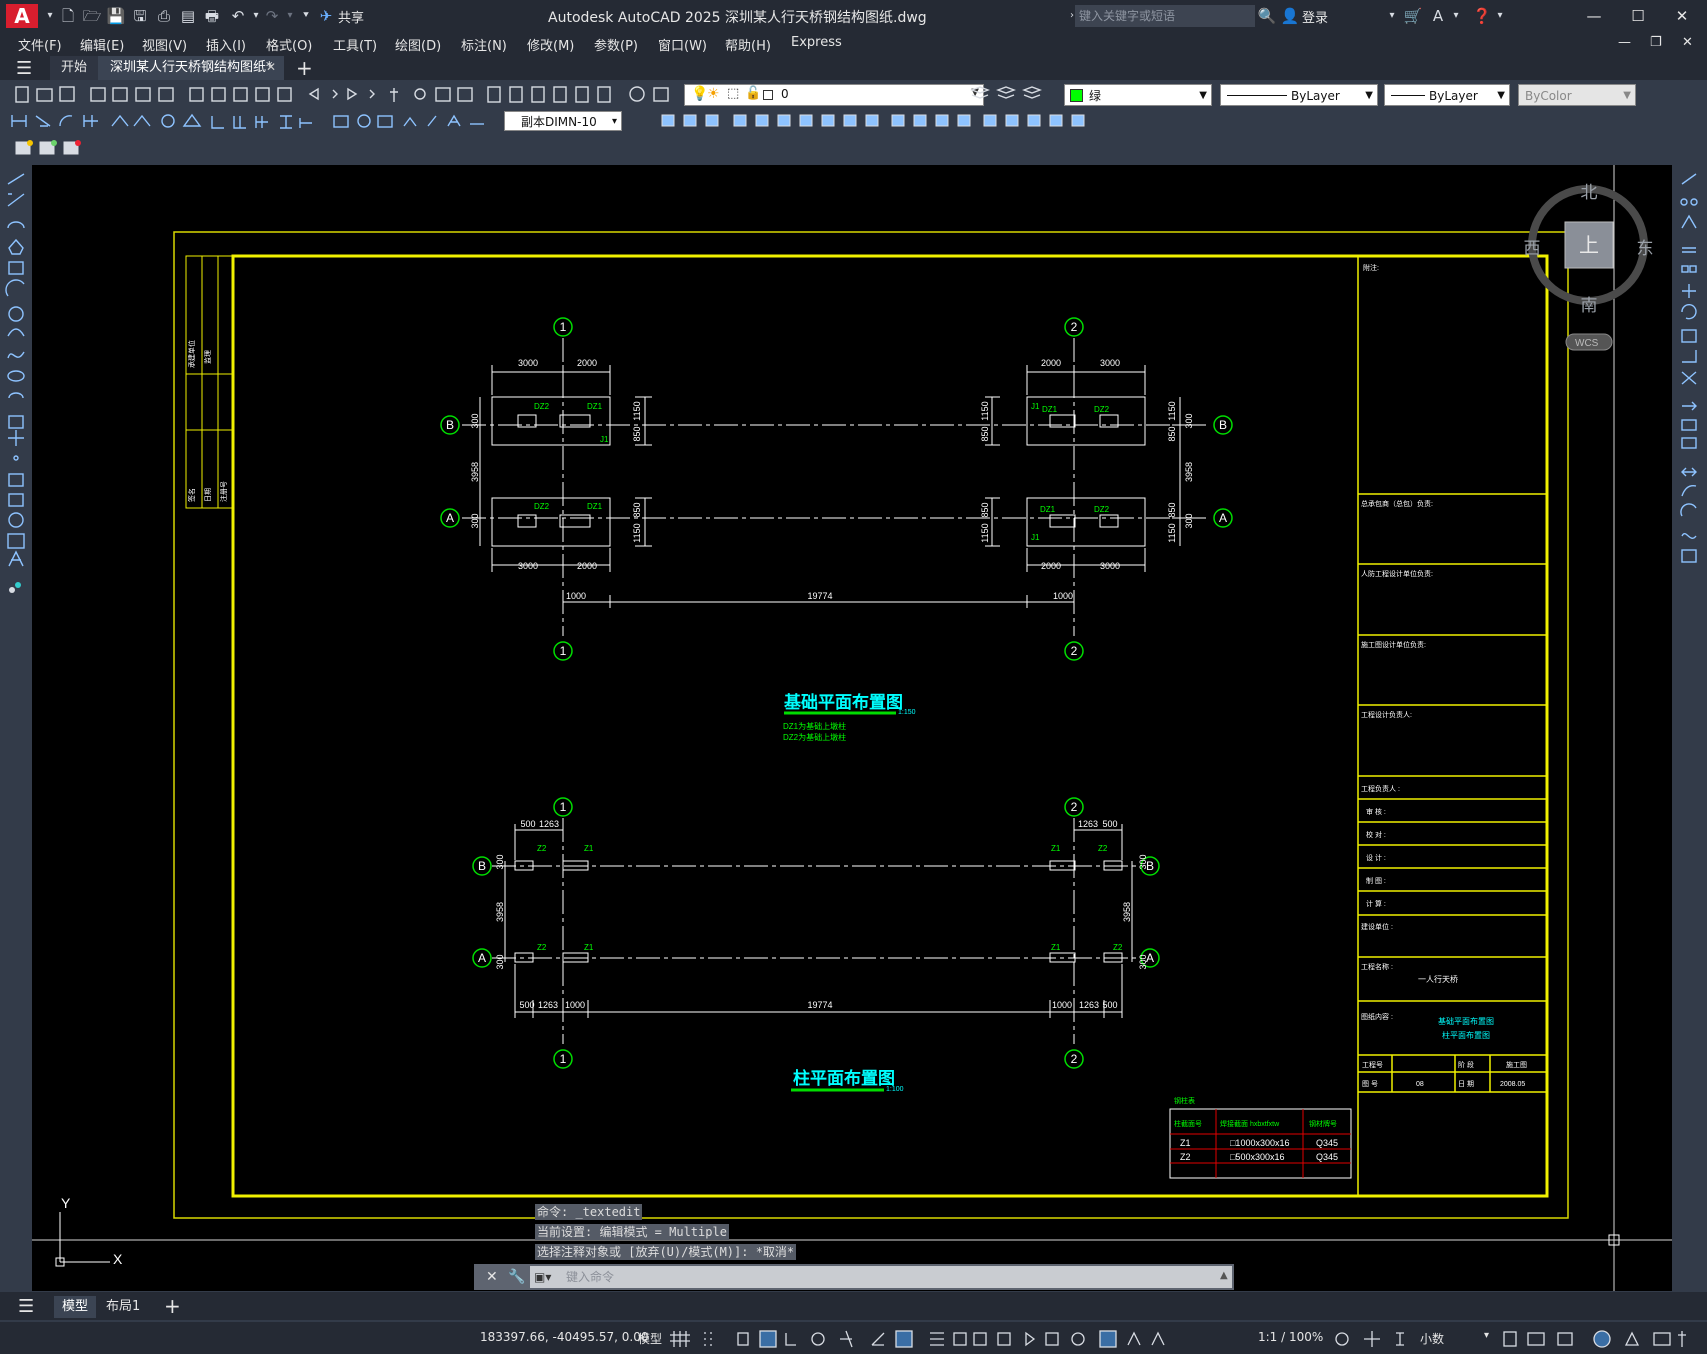  What do you see at coordinates (1109, 1005) in the screenshot?
I see `p2-dim-500-br: 500` at bounding box center [1109, 1005].